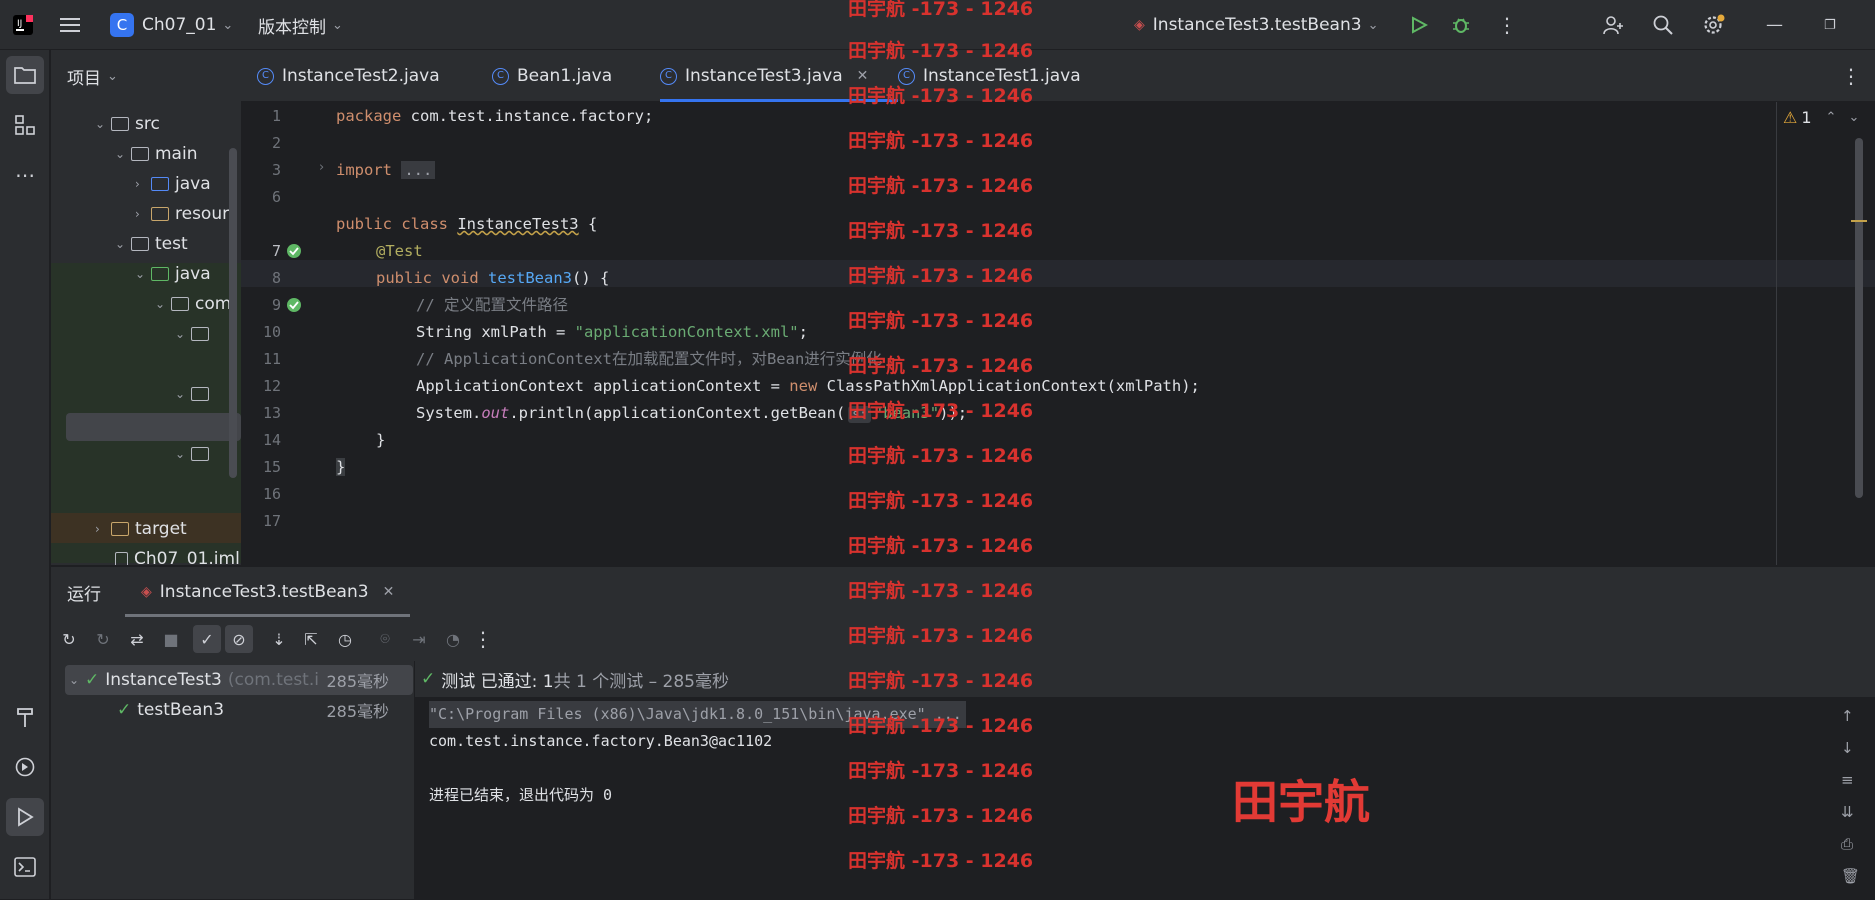  I want to click on show-ignored-toggle: ⊘, so click(239, 639).